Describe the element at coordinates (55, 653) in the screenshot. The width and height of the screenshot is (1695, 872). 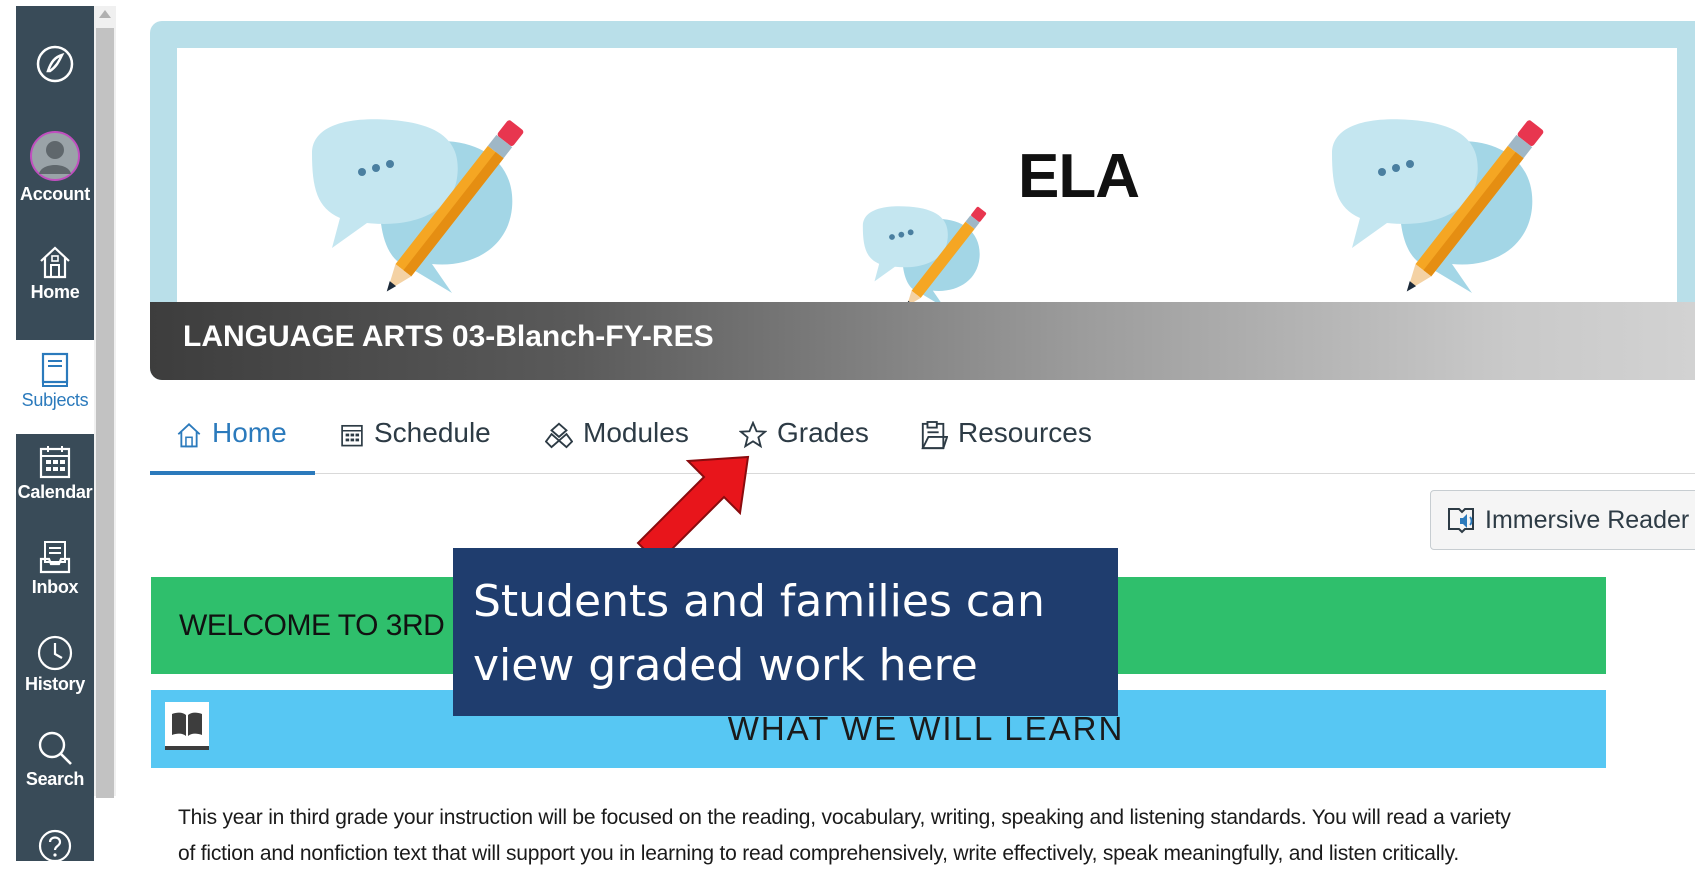
I see `clock-icon` at that location.